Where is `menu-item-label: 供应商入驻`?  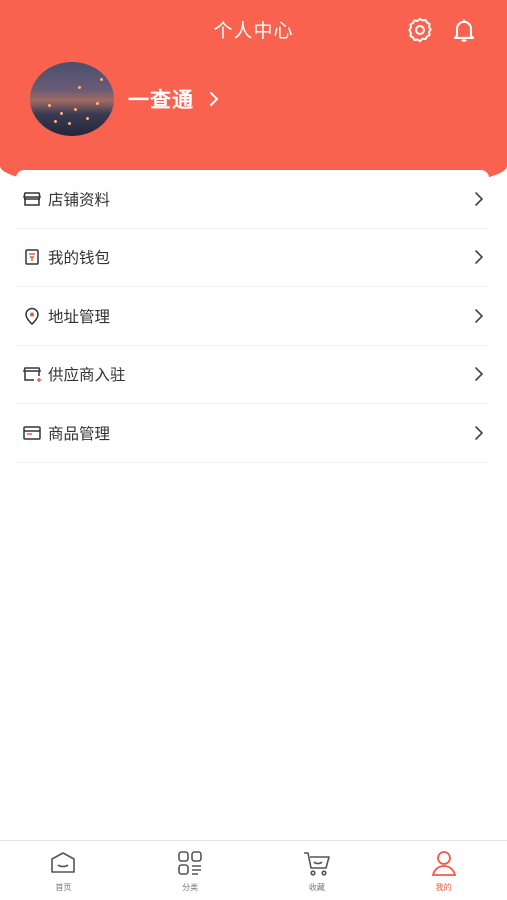
menu-item-label: 供应商入驻 is located at coordinates (87, 375).